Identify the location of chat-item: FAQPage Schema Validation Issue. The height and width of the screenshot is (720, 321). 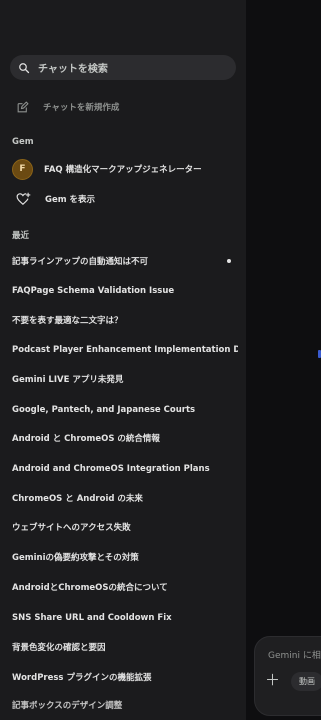
(125, 291).